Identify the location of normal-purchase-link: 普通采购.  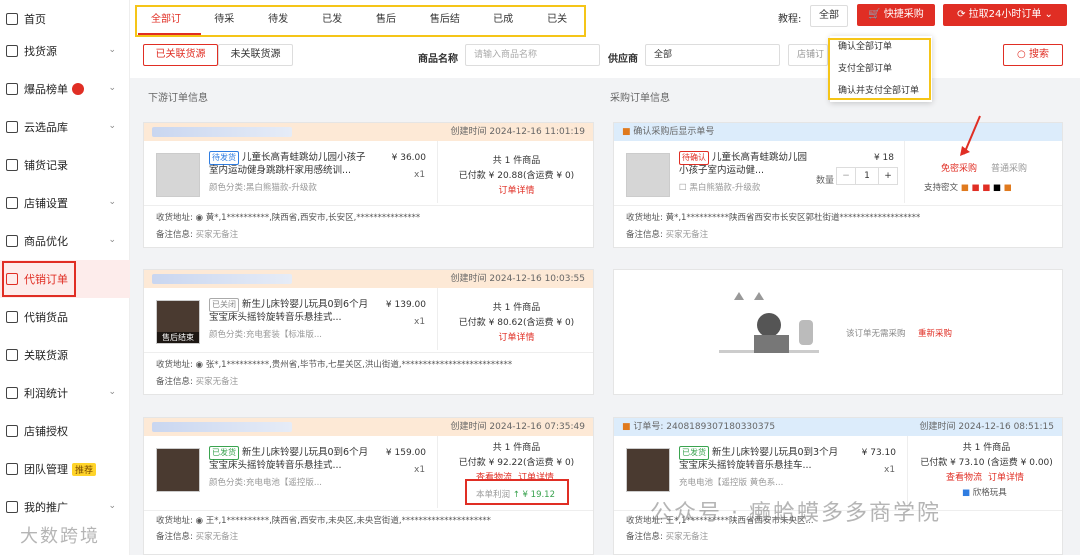
(1009, 167).